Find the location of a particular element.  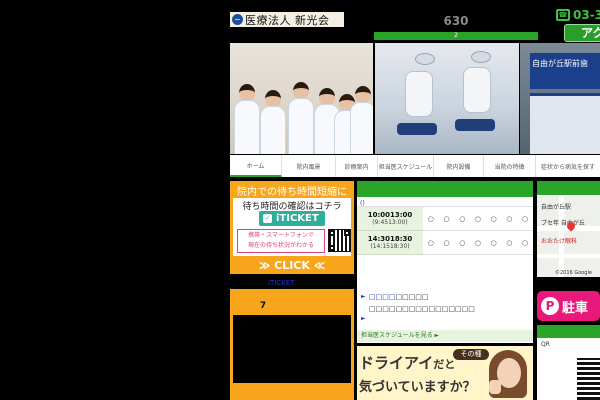

map-header is located at coordinates (568, 188).